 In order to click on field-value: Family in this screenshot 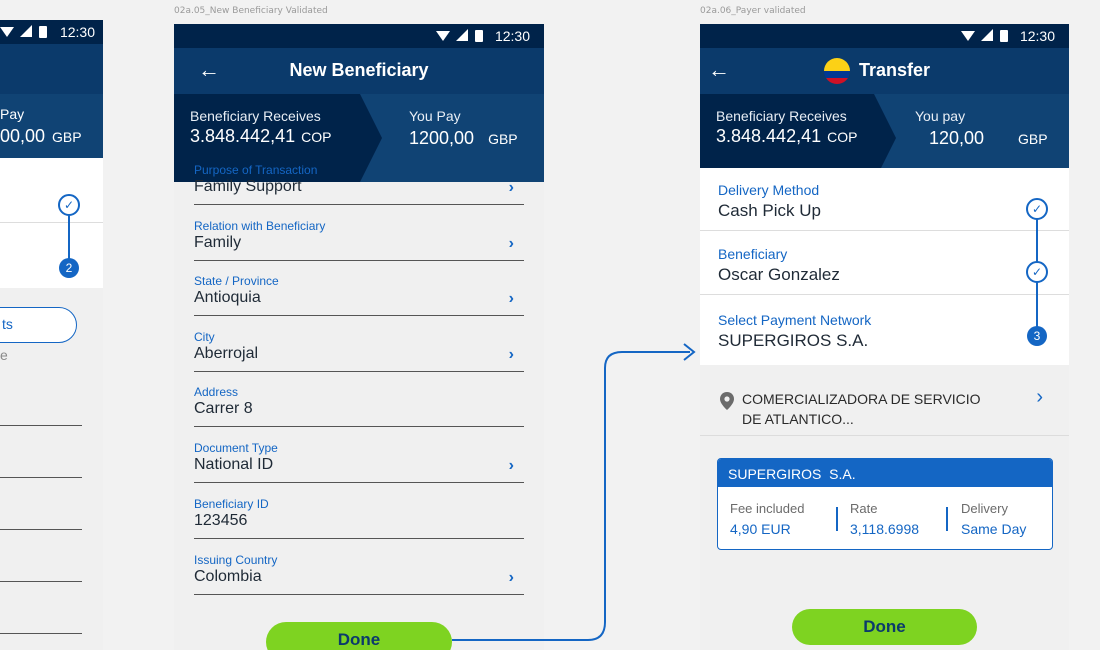, I will do `click(218, 242)`.